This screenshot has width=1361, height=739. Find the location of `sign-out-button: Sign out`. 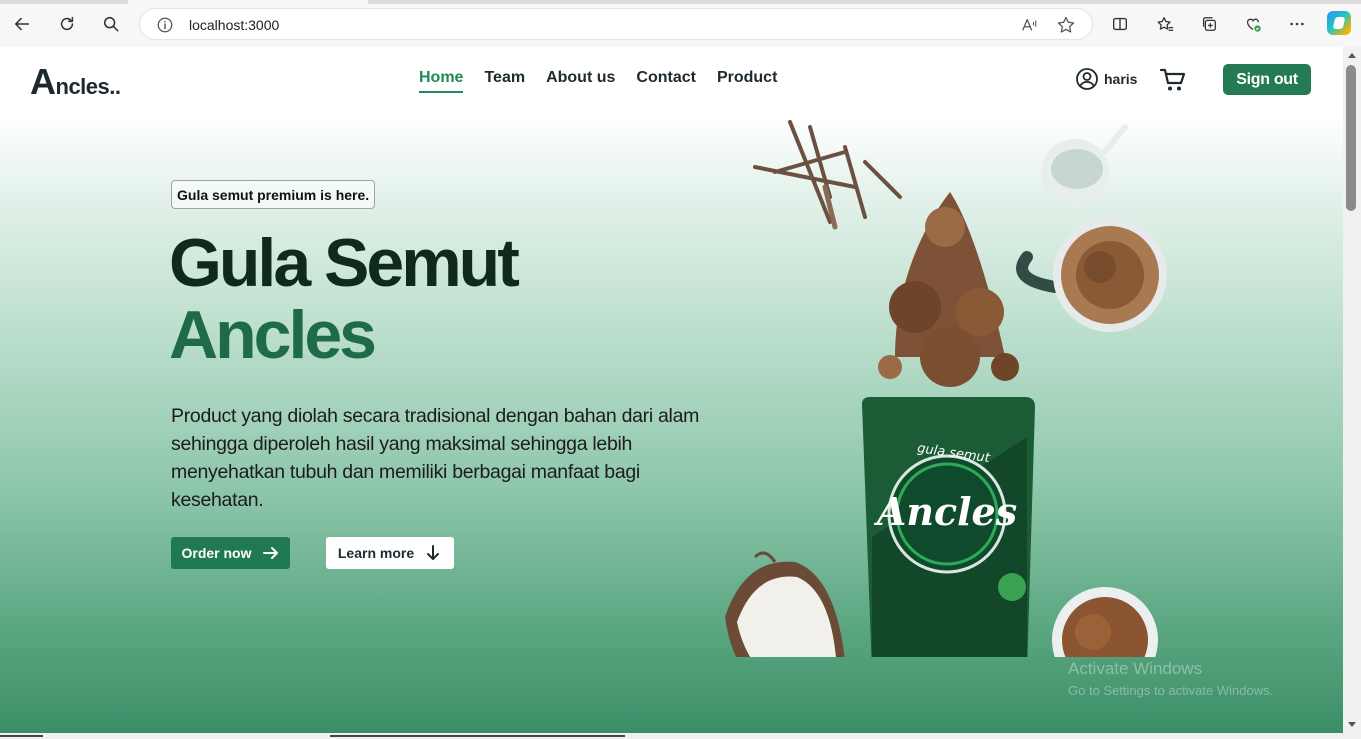

sign-out-button: Sign out is located at coordinates (1267, 79).